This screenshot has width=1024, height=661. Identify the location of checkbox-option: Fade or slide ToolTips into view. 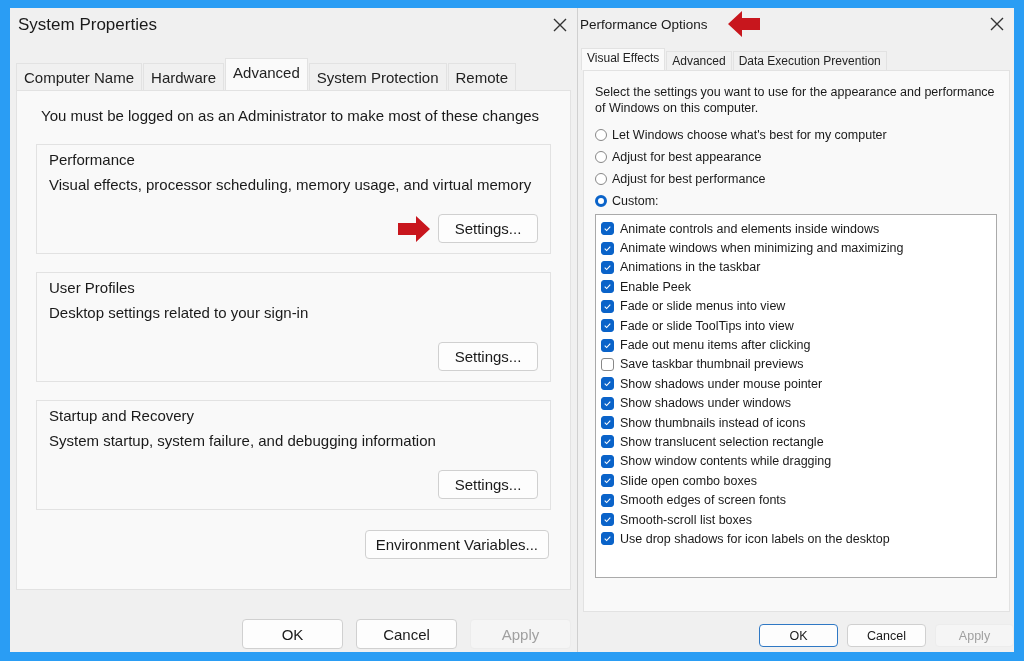
(796, 325).